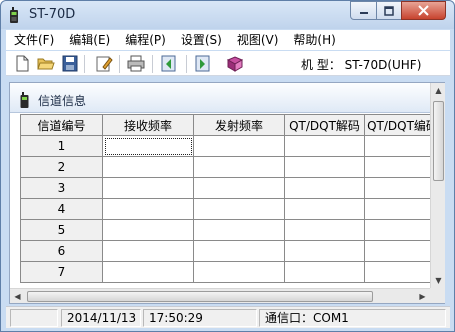 This screenshot has width=455, height=332. I want to click on menu-settings: 设置(S), so click(201, 40).